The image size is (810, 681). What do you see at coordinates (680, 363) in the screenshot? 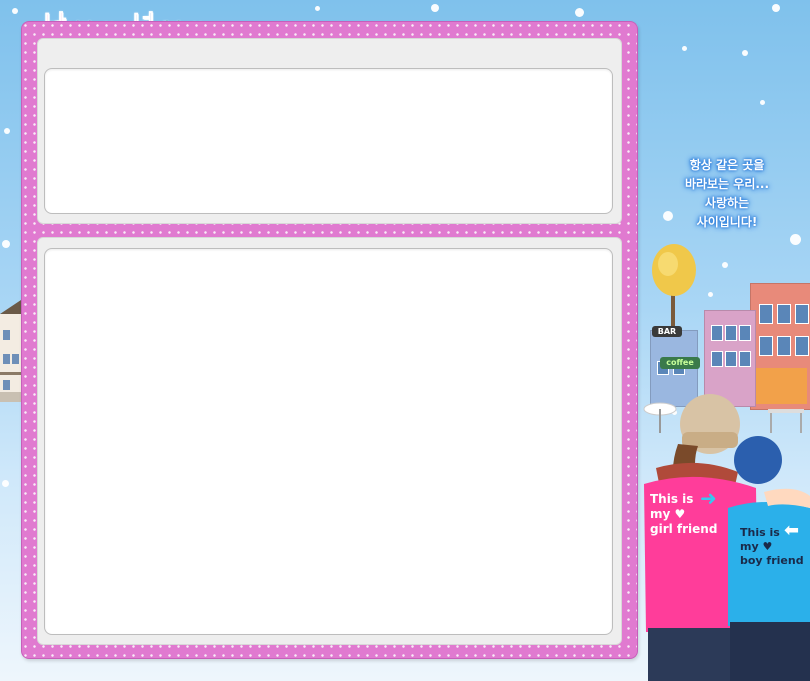
I see `coffee-sign: coffee` at bounding box center [680, 363].